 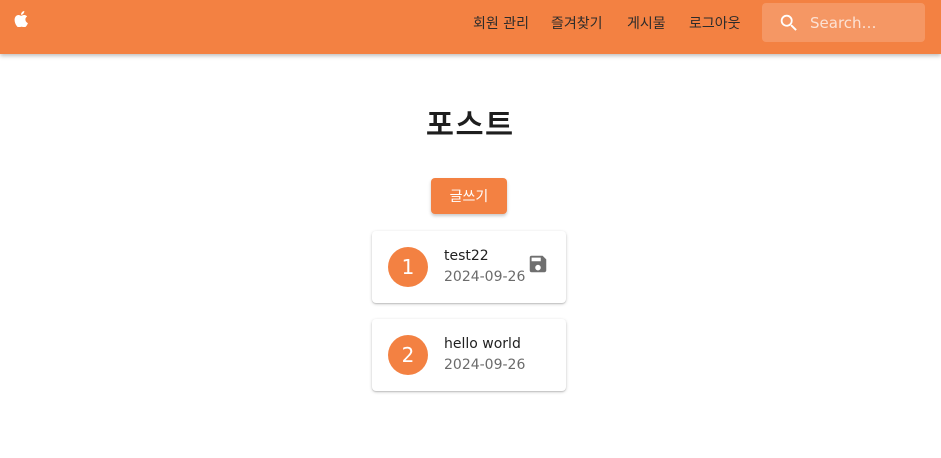 I want to click on apple-icon, so click(x=21, y=19).